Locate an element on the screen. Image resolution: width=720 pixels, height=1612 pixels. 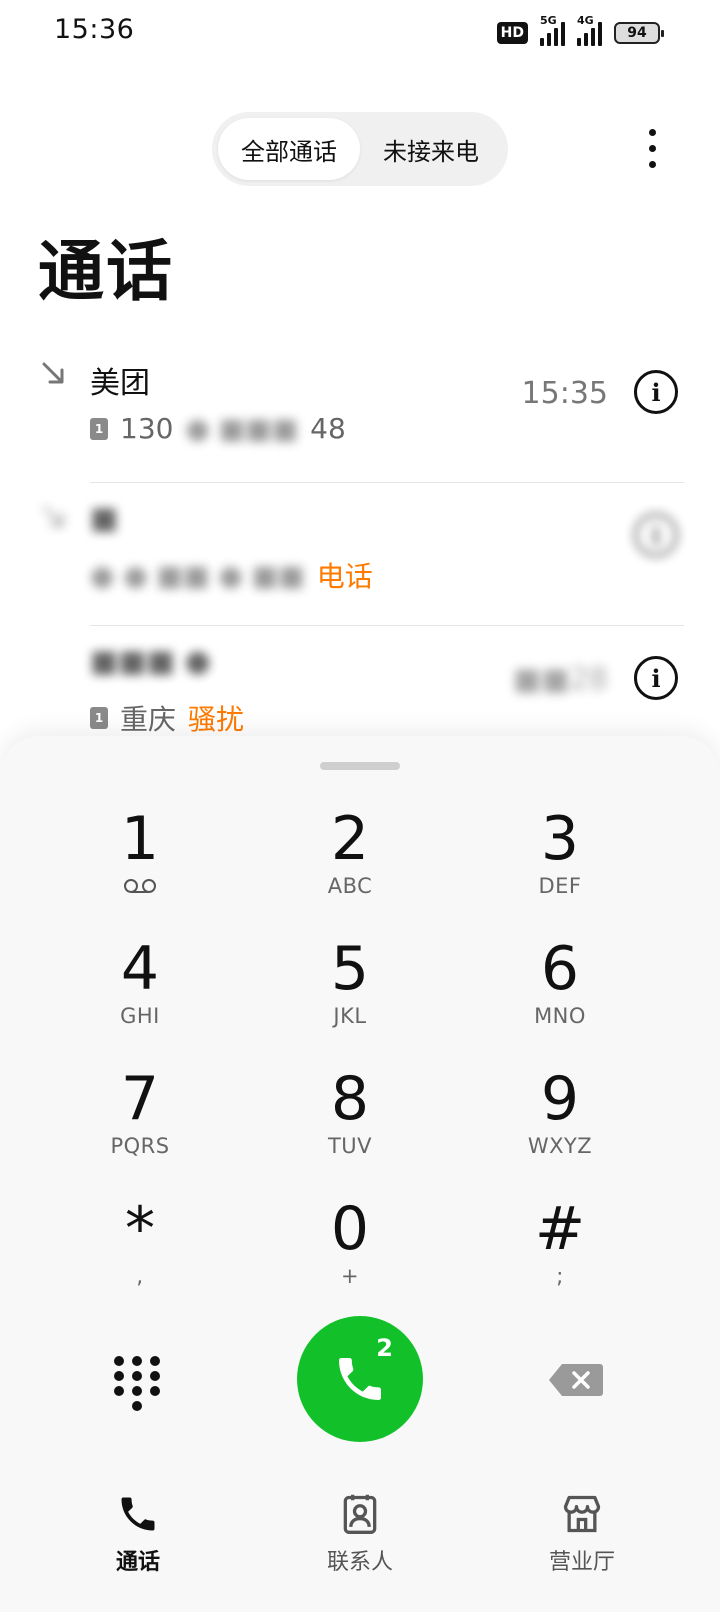
call-time: 15:35 is located at coordinates (564, 393).